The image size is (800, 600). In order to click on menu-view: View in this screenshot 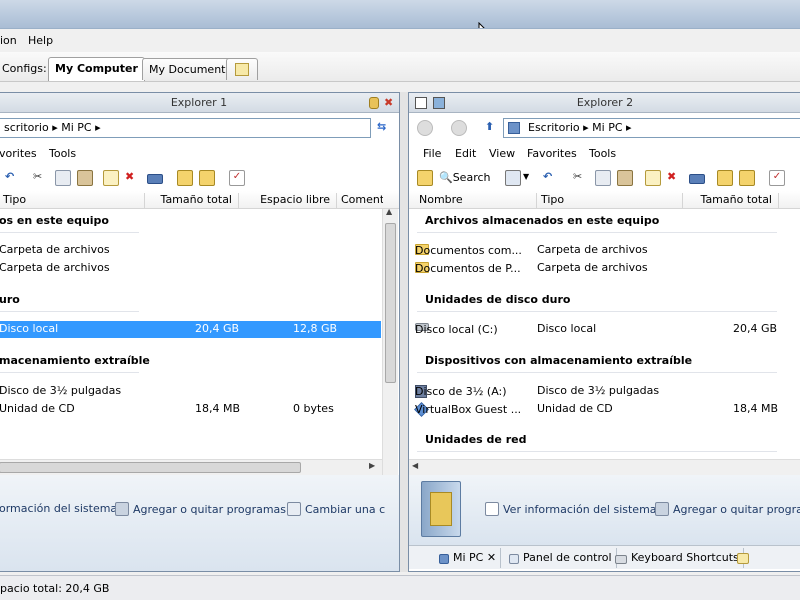, I will do `click(502, 153)`.